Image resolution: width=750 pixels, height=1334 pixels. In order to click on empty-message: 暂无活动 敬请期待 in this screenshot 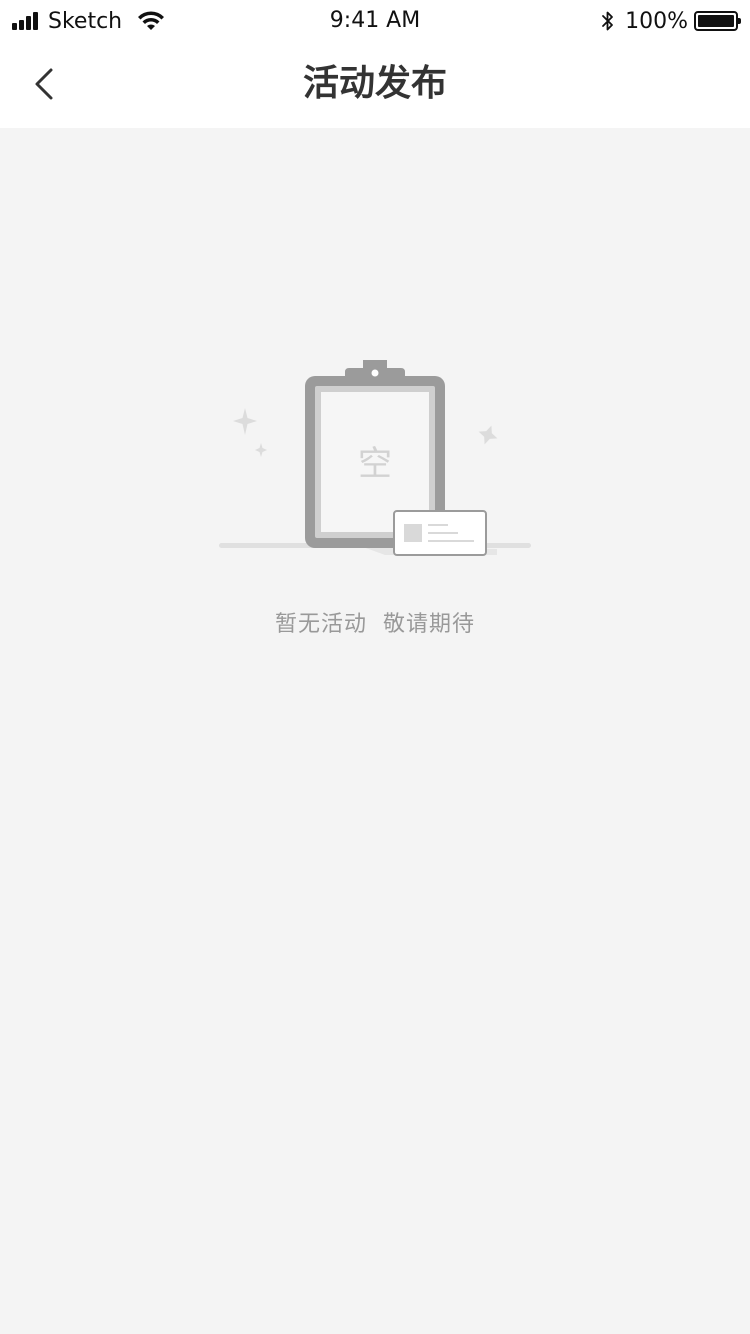, I will do `click(375, 624)`.